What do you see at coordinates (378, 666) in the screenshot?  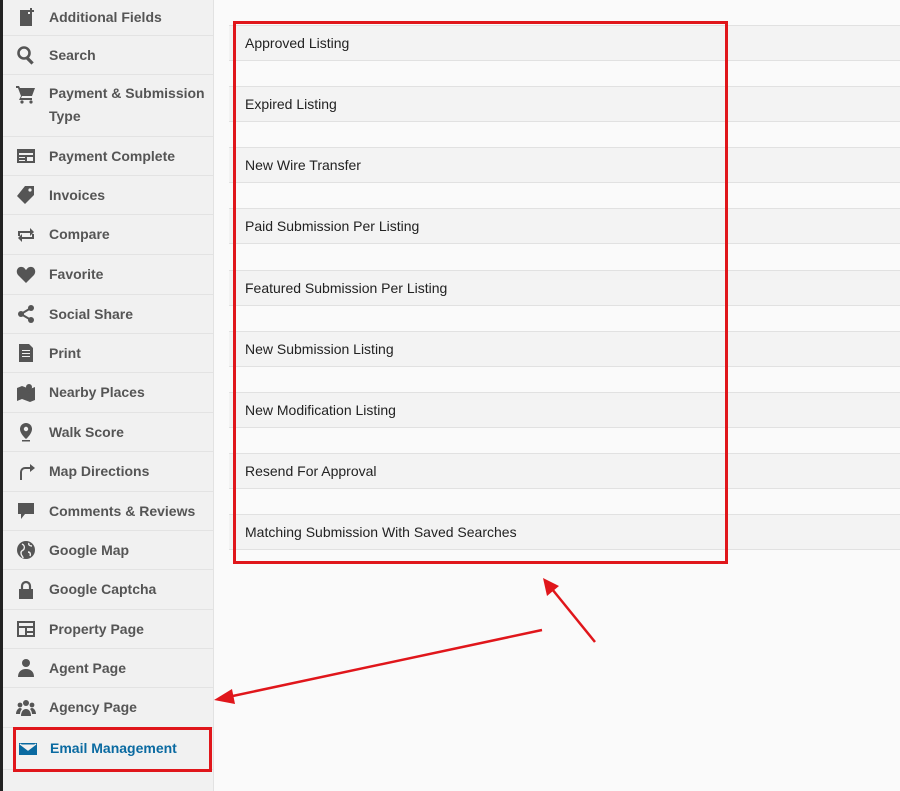 I see `arrow-to-sidebar` at bounding box center [378, 666].